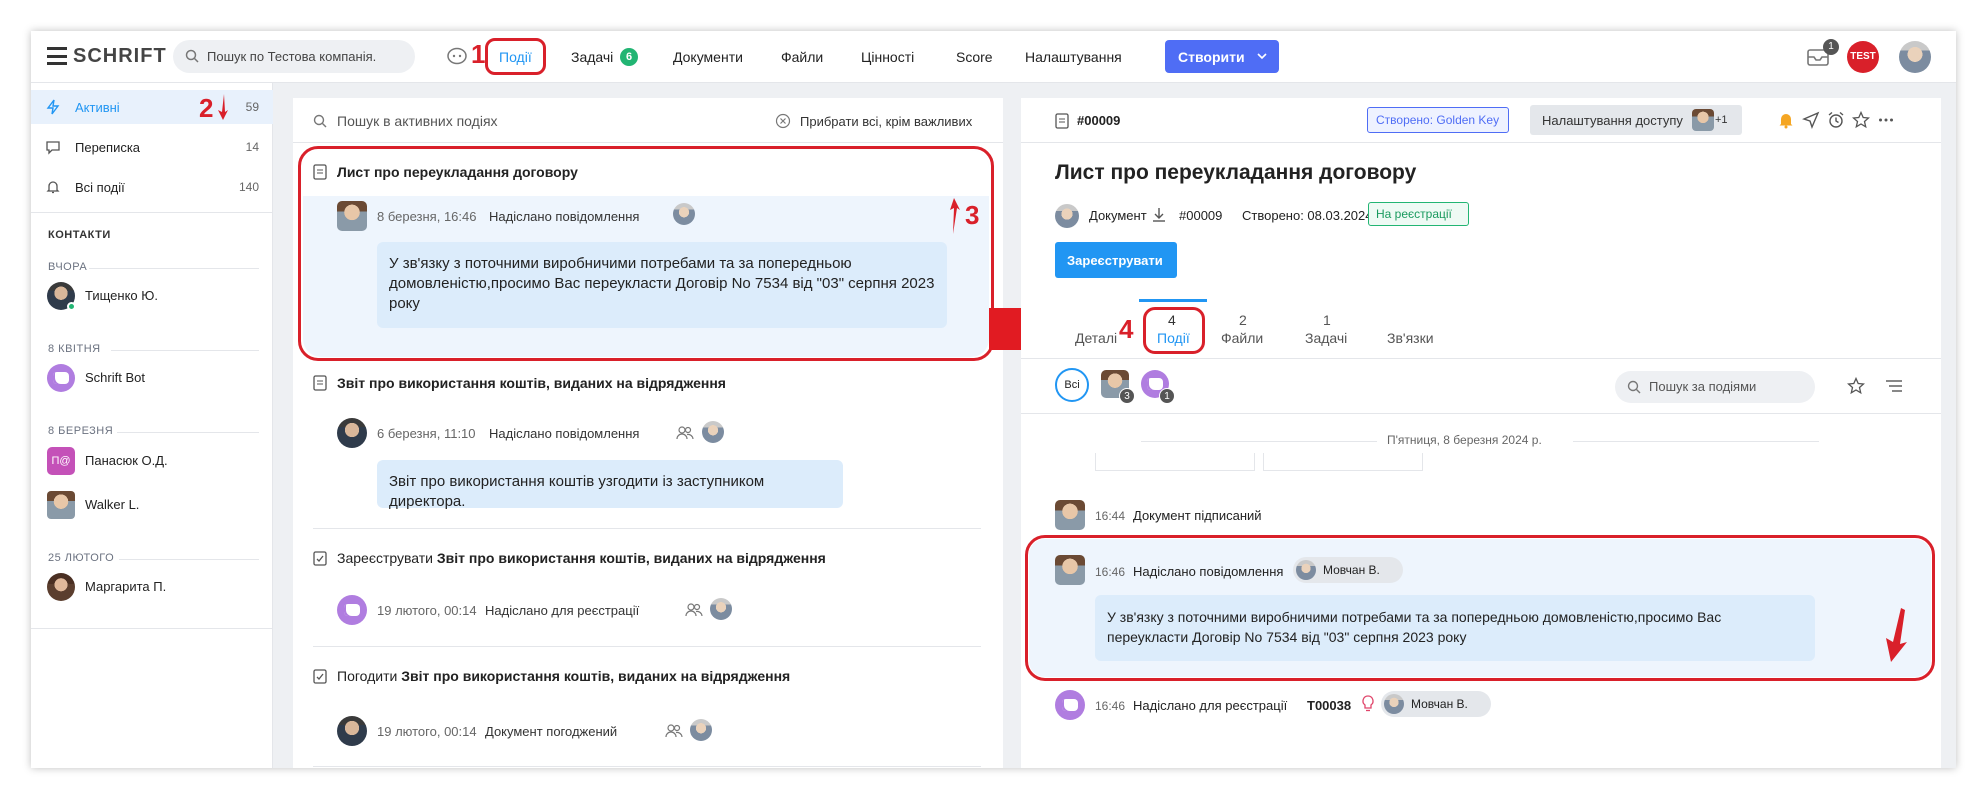 The width and height of the screenshot is (1987, 806). I want to click on event-time: 6 березня, 11:10, so click(426, 433).